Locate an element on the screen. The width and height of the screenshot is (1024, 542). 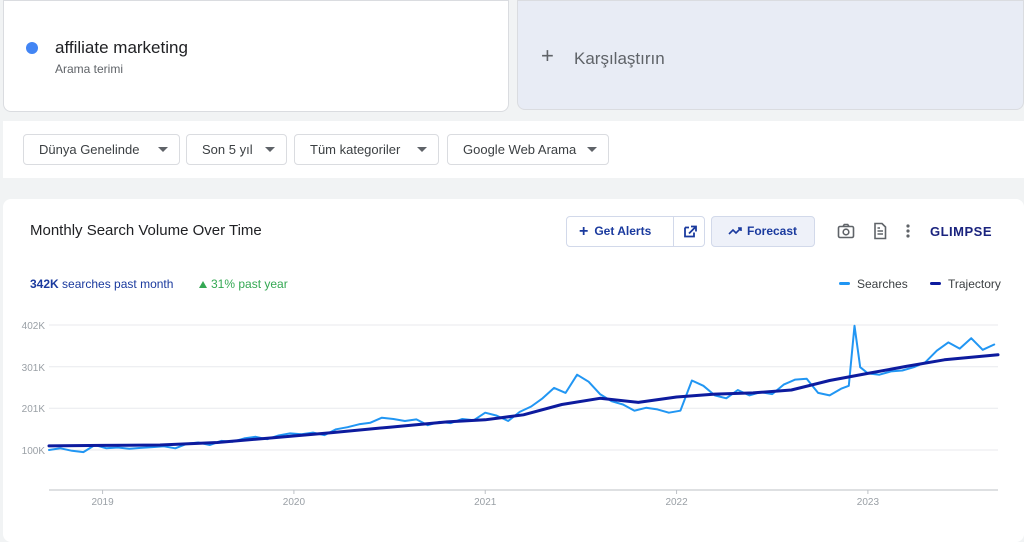
y-tick-label: 402K is located at coordinates (34, 326).